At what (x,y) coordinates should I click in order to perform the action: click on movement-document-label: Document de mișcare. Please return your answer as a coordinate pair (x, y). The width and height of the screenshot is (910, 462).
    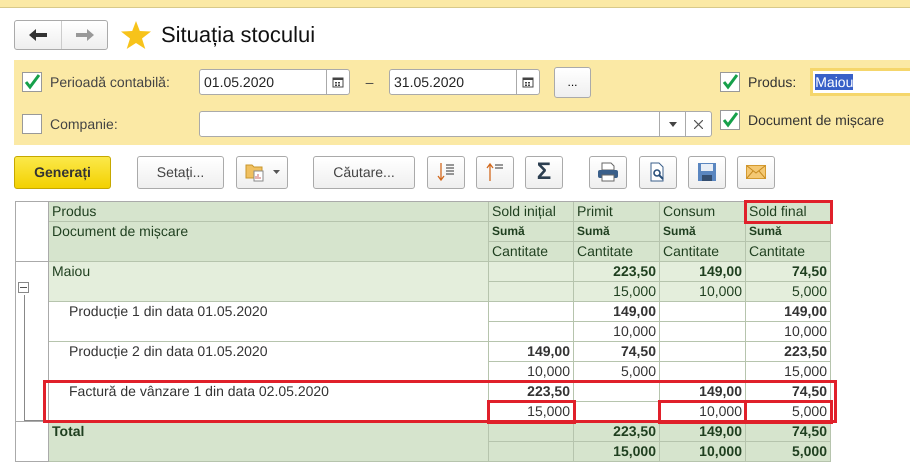
    Looking at the image, I should click on (816, 120).